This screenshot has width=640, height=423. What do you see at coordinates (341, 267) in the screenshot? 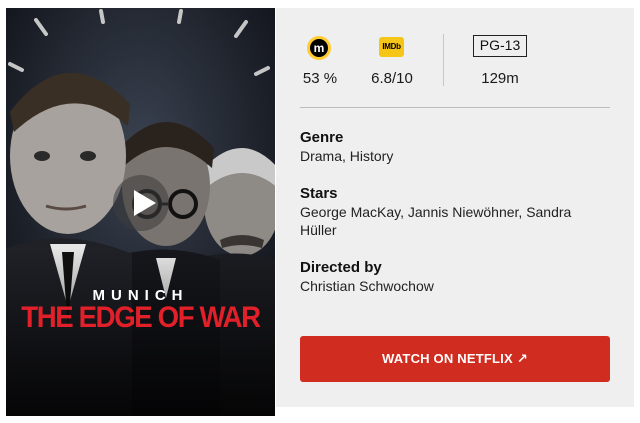
I see `director-label: Directed by` at bounding box center [341, 267].